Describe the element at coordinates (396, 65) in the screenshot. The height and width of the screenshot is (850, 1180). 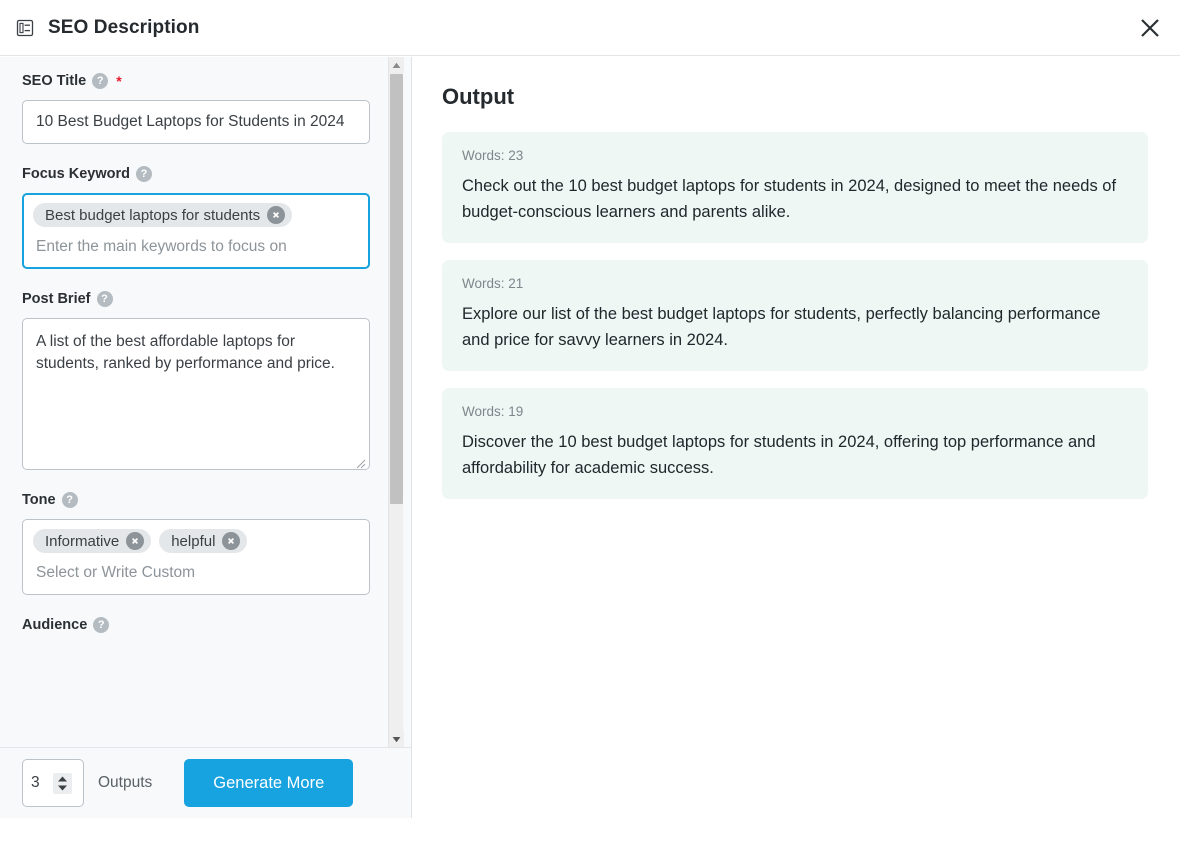
I see `scroll-up-arrow-icon` at that location.